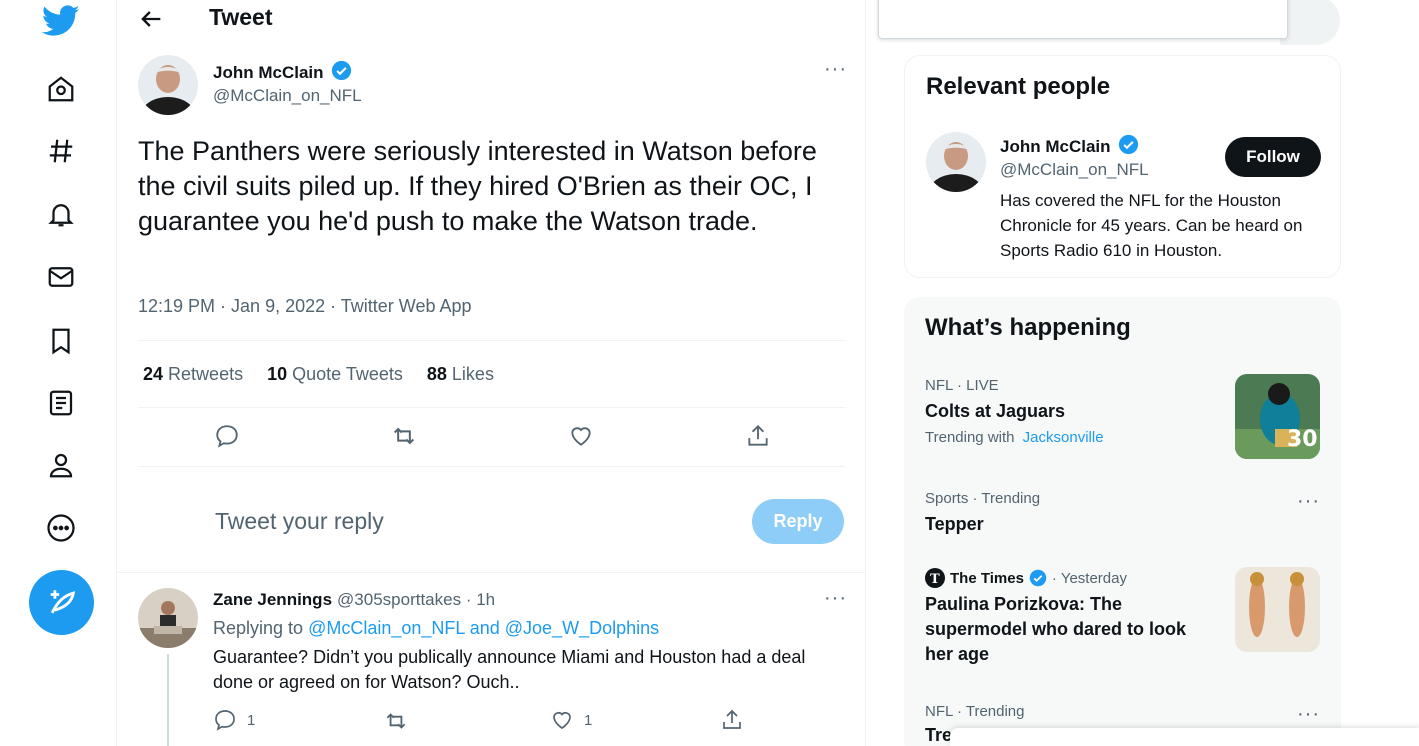  I want to click on trend-category: Sports · Trending, so click(983, 498).